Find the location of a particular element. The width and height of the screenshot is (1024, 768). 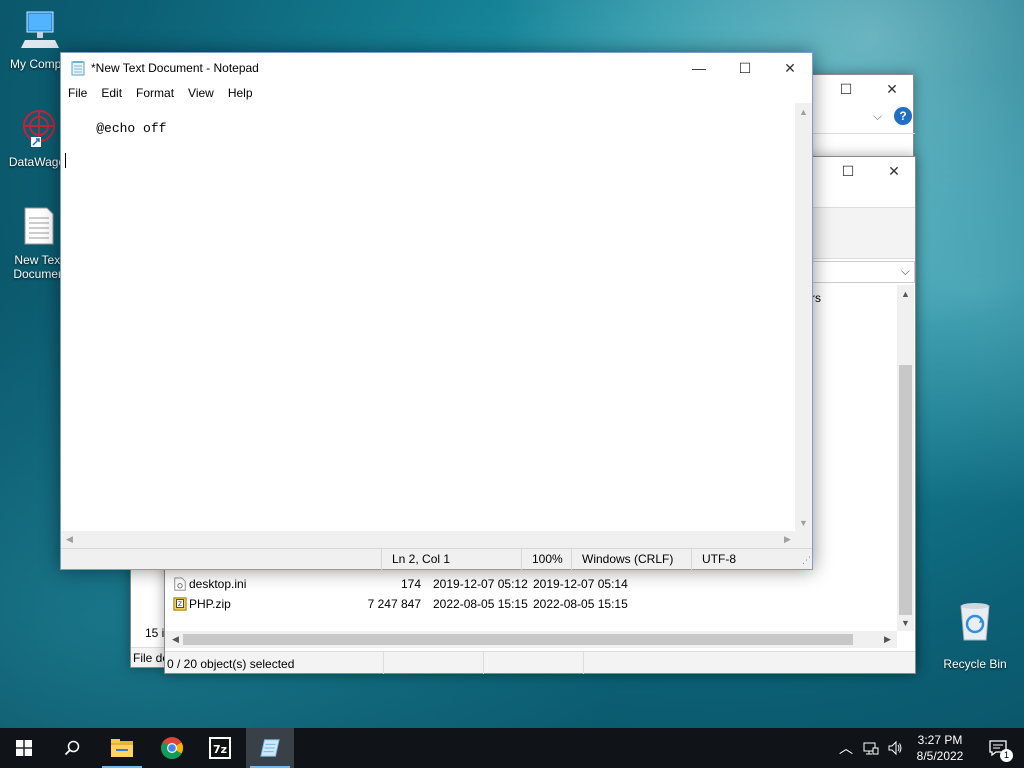

desktop-icon-recycle-bin: Recycle Bin is located at coordinates (975, 636).